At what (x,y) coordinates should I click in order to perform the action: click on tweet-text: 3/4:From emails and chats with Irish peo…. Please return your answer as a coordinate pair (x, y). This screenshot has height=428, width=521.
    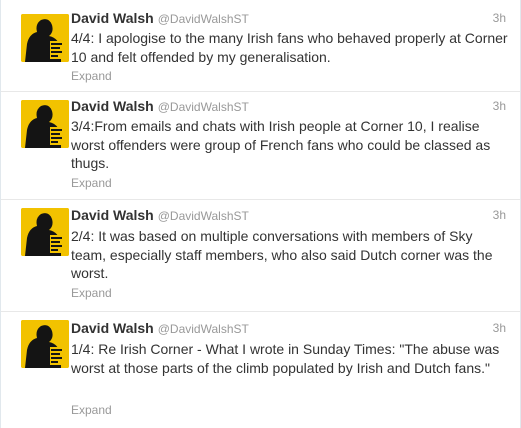
    Looking at the image, I should click on (281, 144).